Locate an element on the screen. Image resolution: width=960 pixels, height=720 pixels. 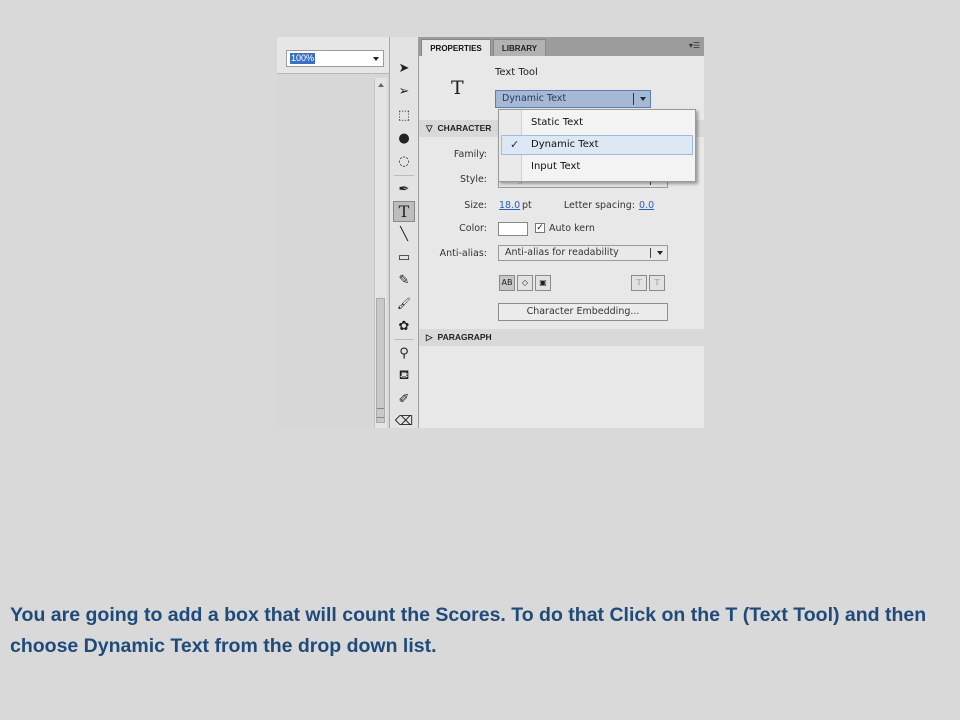
eraser-tool-icon: ⌫ is located at coordinates (404, 419).